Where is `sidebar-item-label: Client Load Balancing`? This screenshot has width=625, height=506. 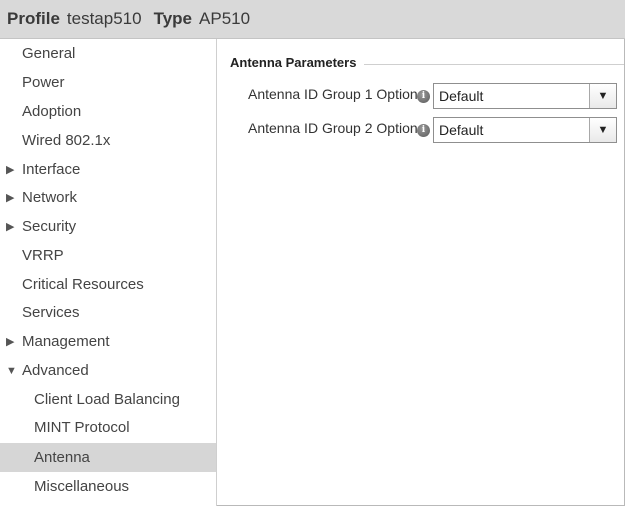 sidebar-item-label: Client Load Balancing is located at coordinates (107, 399).